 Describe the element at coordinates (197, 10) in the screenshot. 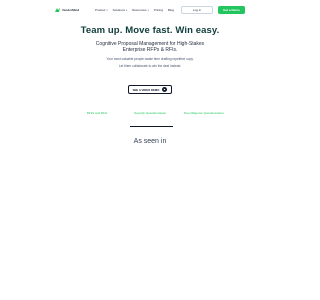

I see `login-button: Log in` at that location.